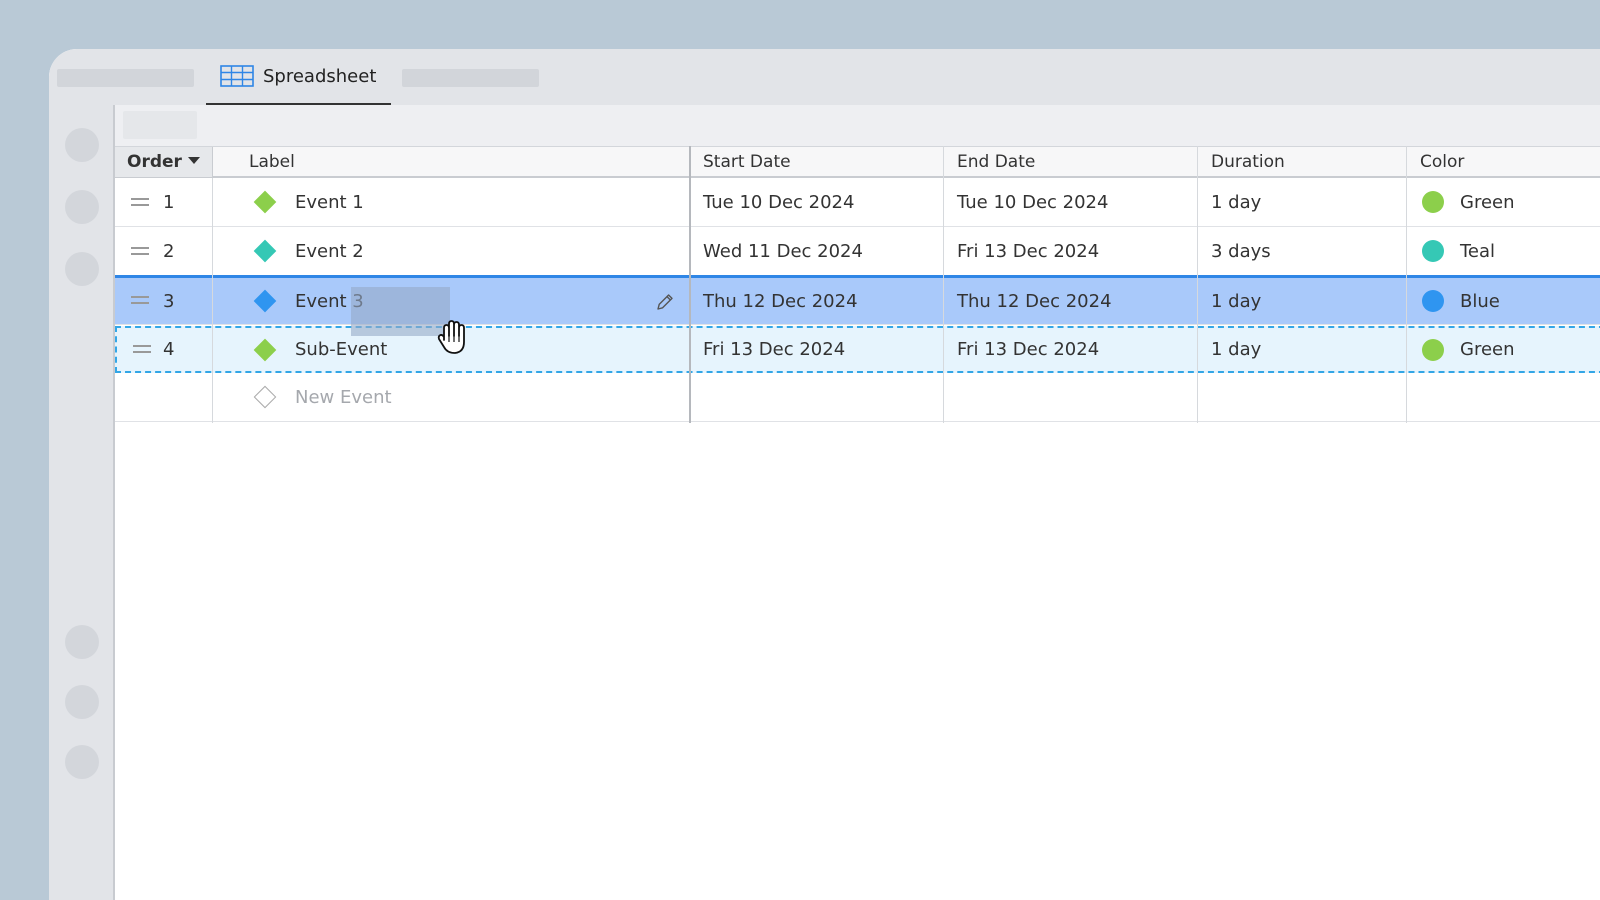 The width and height of the screenshot is (1600, 900). What do you see at coordinates (451, 337) in the screenshot?
I see `grab-hand-cursor` at bounding box center [451, 337].